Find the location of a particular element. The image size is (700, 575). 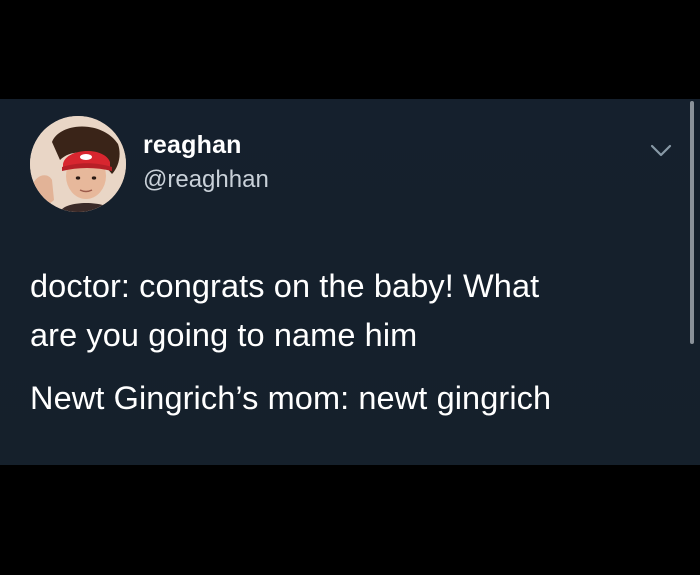

scrollbar is located at coordinates (692, 222).